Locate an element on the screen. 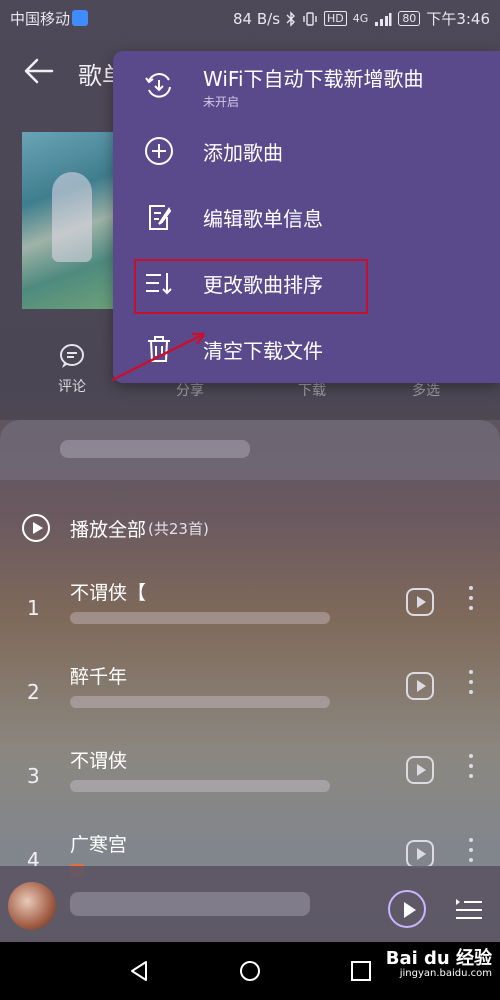  network-speed: 84 B/s is located at coordinates (257, 18).